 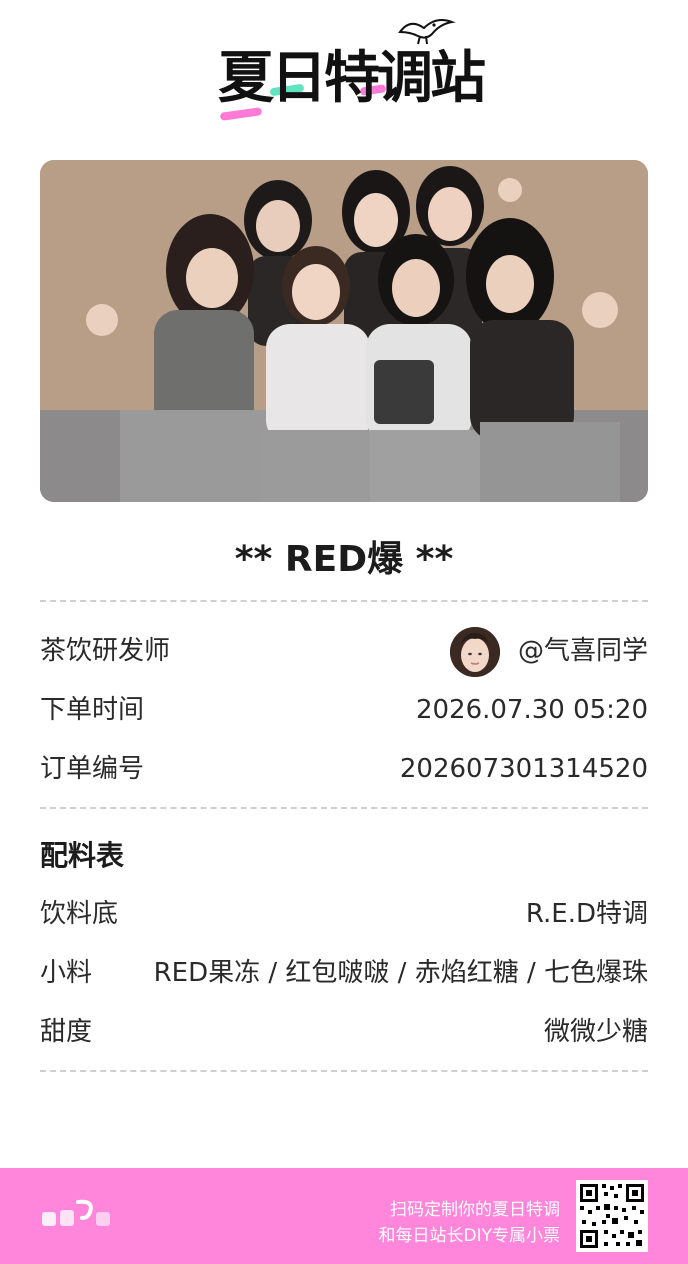 I want to click on footer-text-line1: 扫码定制你的夏日特调, so click(x=475, y=1210).